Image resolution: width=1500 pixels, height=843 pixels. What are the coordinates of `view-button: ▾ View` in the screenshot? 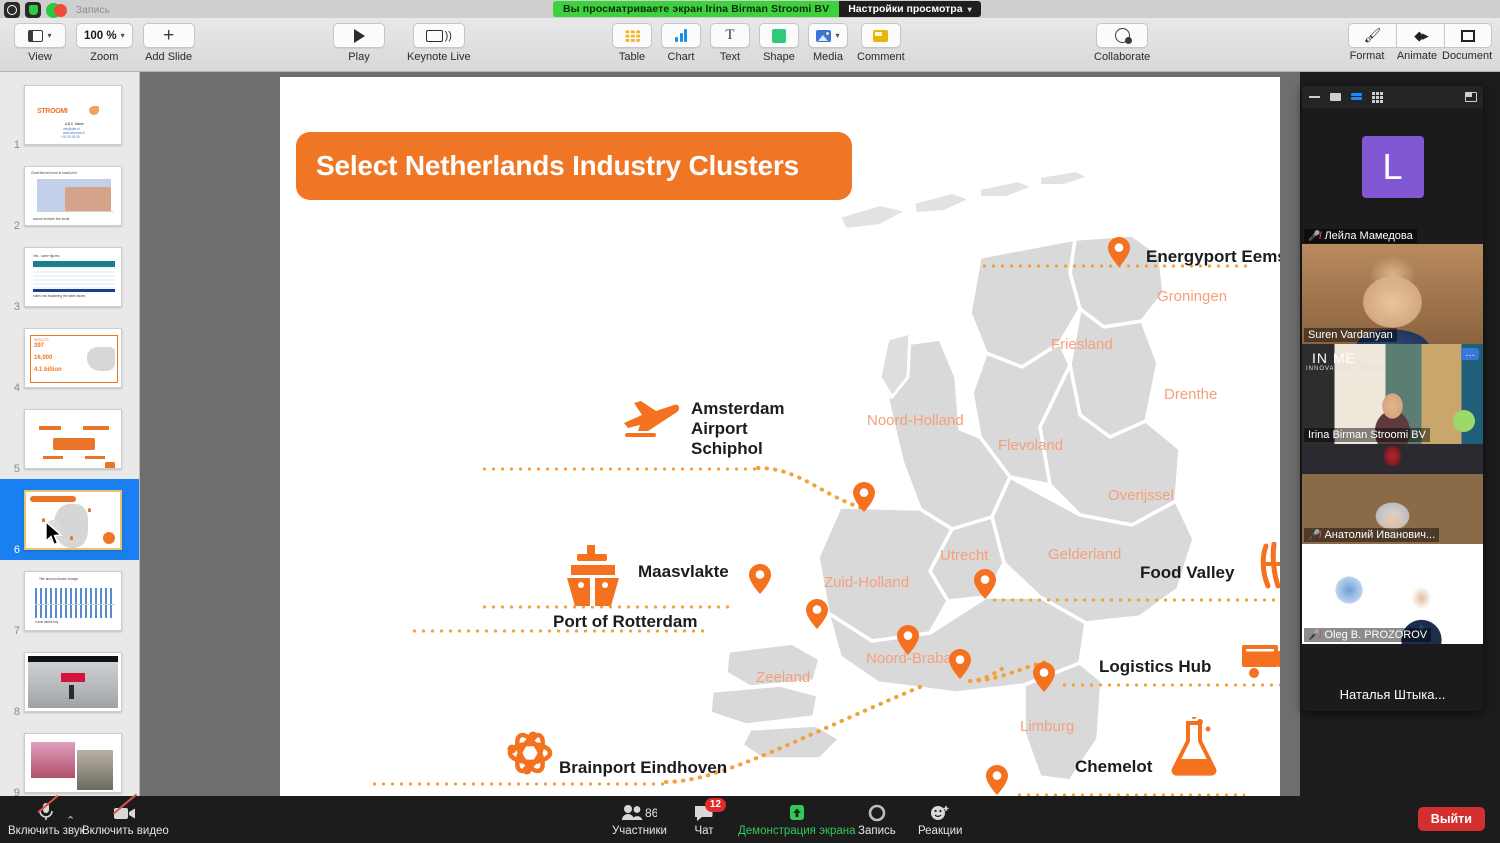 It's located at (40, 43).